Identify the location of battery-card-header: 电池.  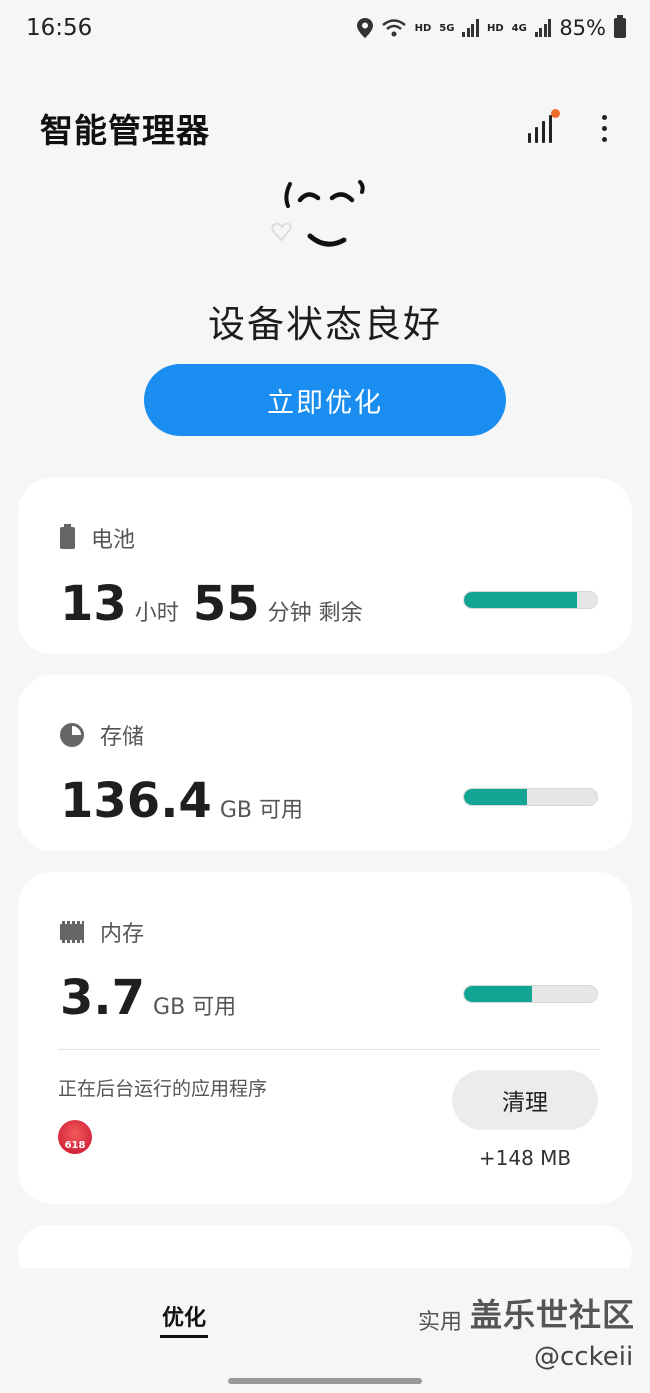
(97, 538).